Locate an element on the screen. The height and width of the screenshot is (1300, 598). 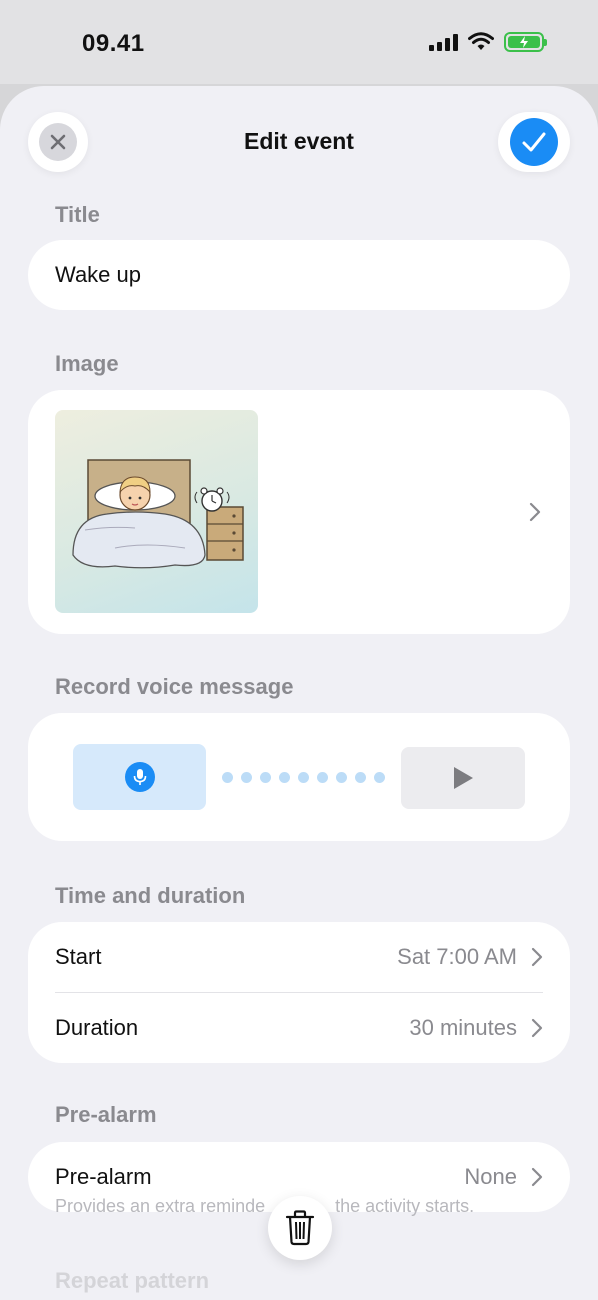
start-label: Start is located at coordinates (78, 956).